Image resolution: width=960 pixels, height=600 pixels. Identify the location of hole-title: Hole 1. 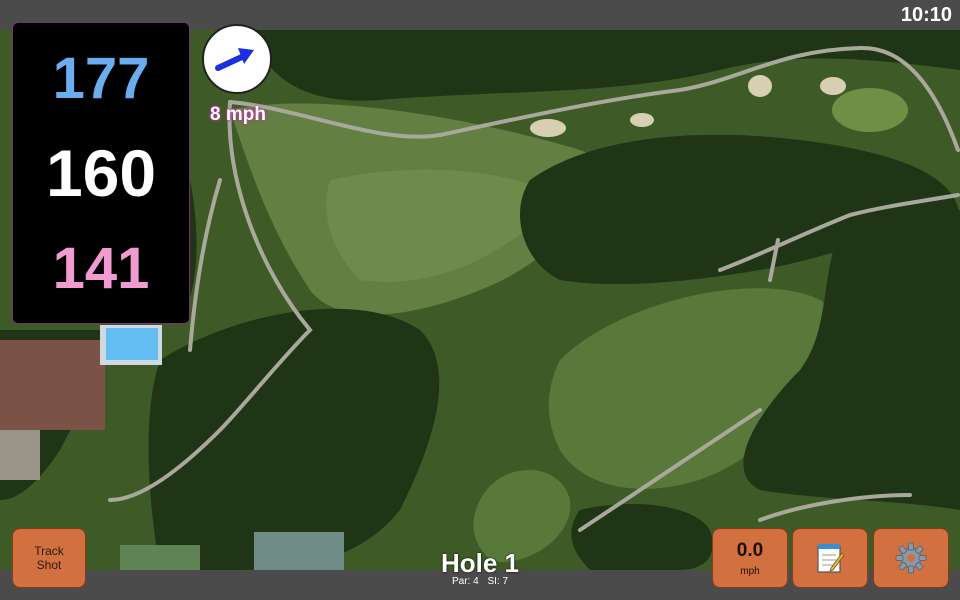
(480, 563).